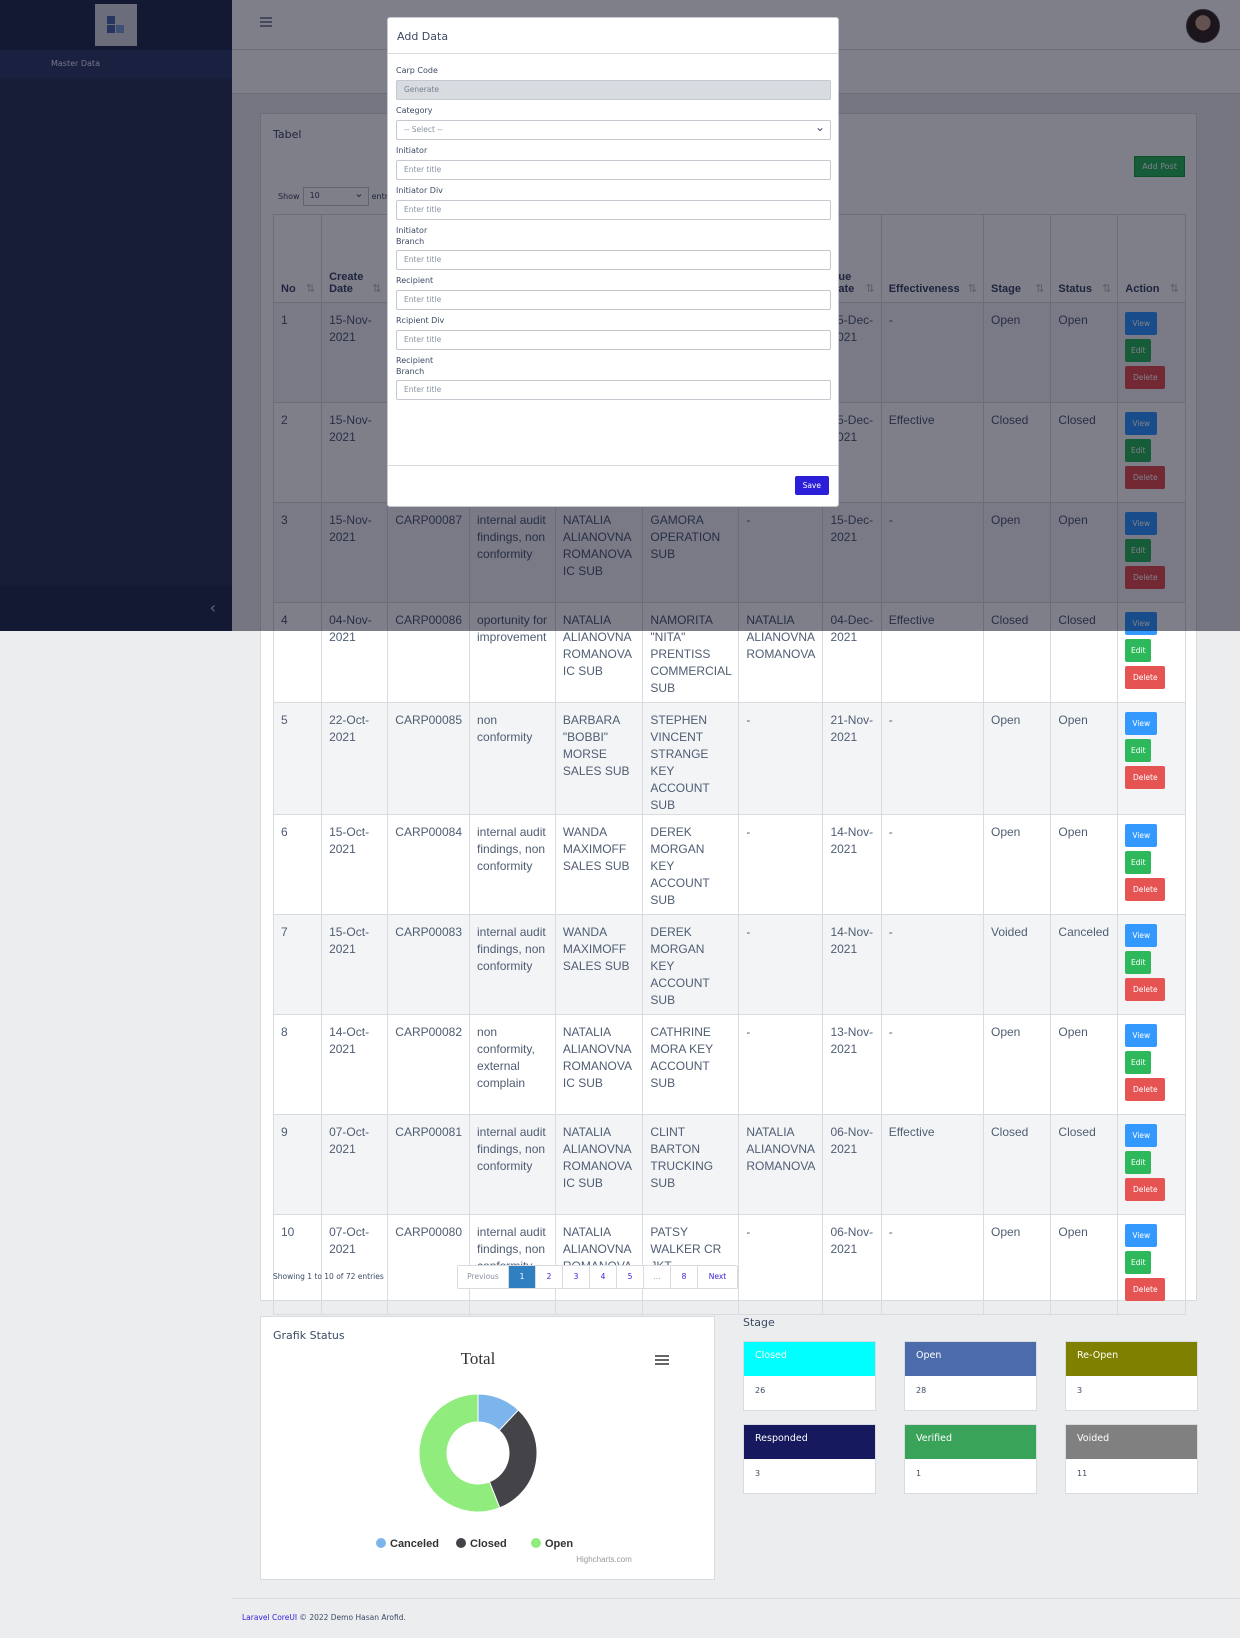 The height and width of the screenshot is (1638, 1240). I want to click on cell-no: 8, so click(297, 1064).